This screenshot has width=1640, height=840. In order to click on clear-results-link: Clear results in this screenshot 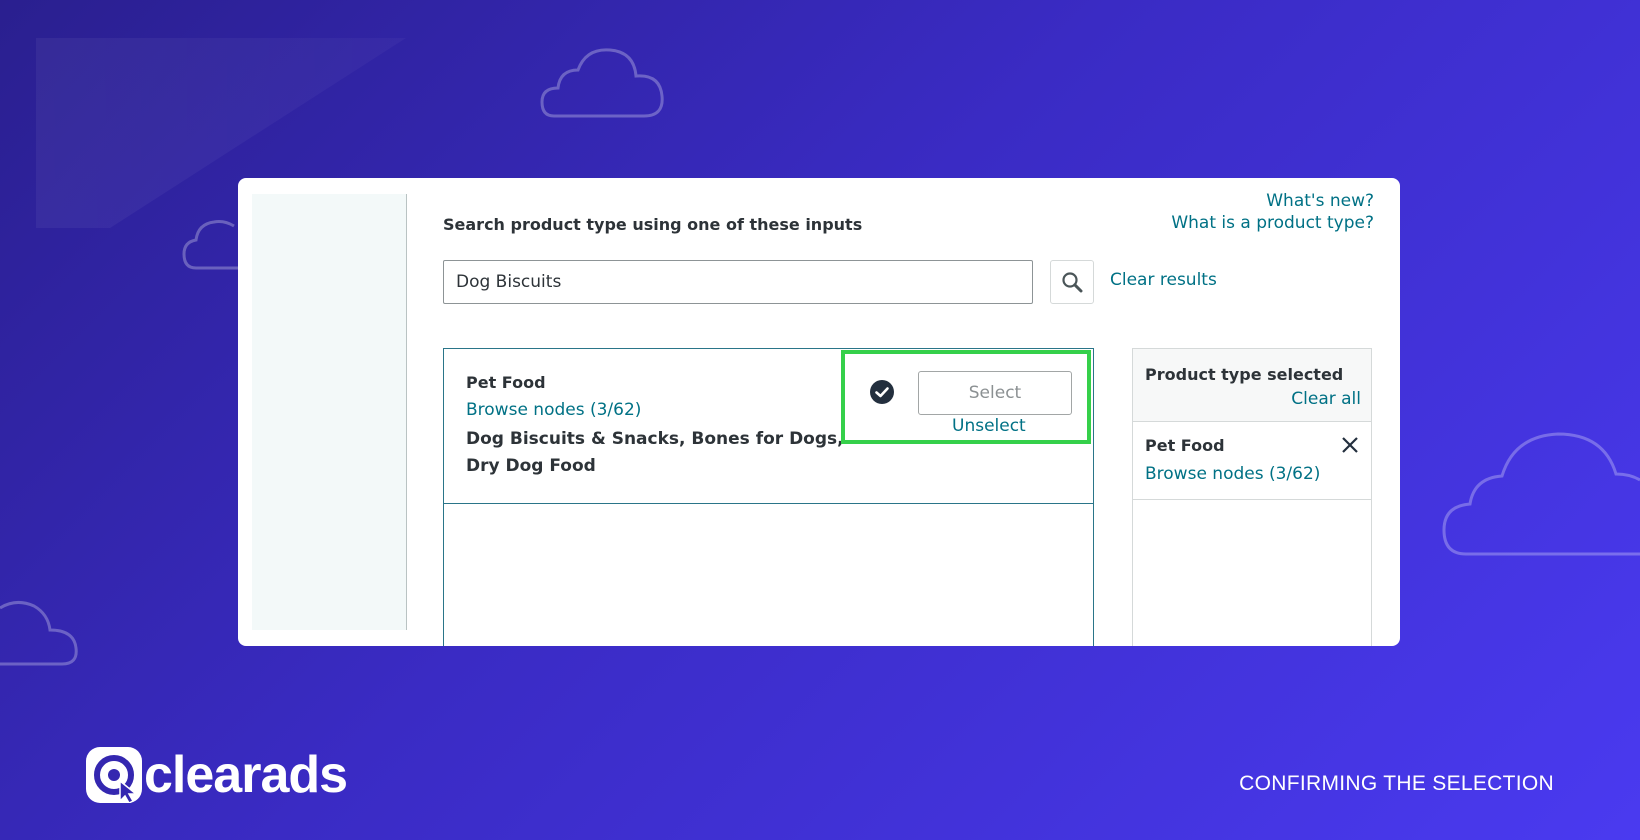, I will do `click(1163, 280)`.